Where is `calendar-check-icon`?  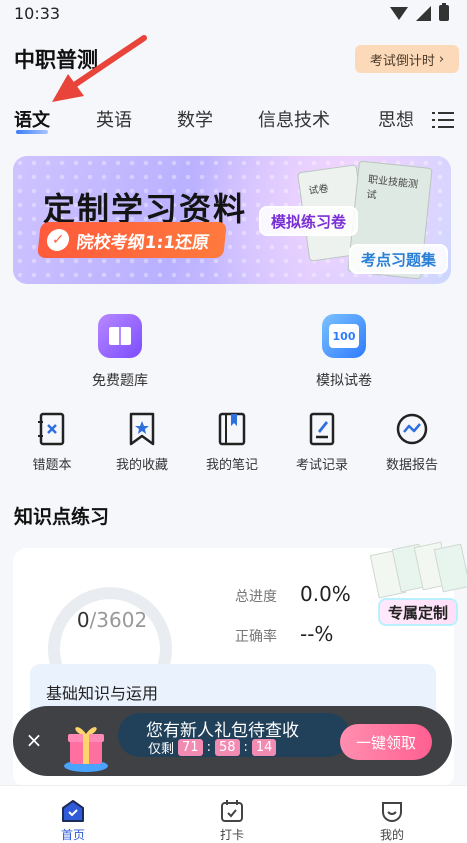
calendar-check-icon is located at coordinates (232, 811).